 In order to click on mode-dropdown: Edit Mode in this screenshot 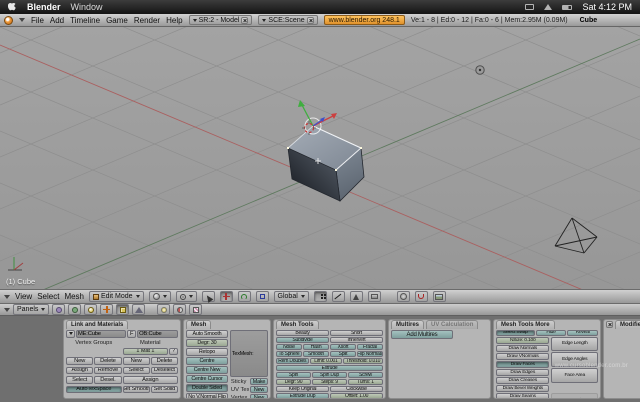, I will do `click(116, 296)`.